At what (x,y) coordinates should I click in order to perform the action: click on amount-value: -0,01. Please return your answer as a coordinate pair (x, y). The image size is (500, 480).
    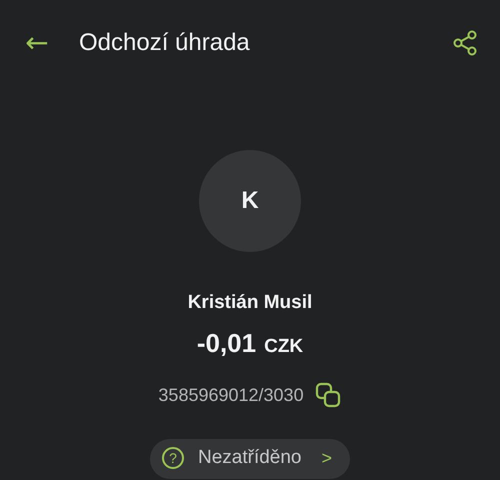
    Looking at the image, I should click on (226, 343).